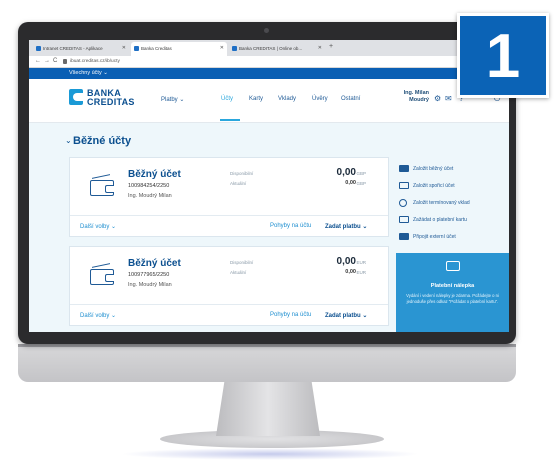  What do you see at coordinates (320, 99) in the screenshot?
I see `nav-loans: Úvěry` at bounding box center [320, 99].